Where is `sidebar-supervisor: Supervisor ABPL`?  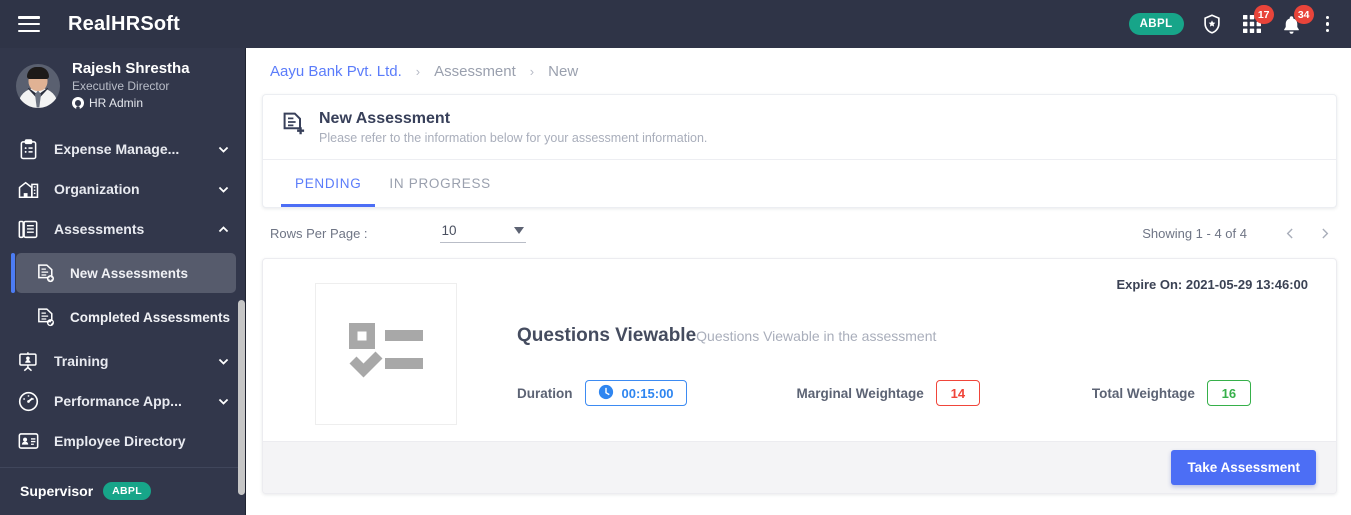
sidebar-supervisor: Supervisor ABPL is located at coordinates (123, 491).